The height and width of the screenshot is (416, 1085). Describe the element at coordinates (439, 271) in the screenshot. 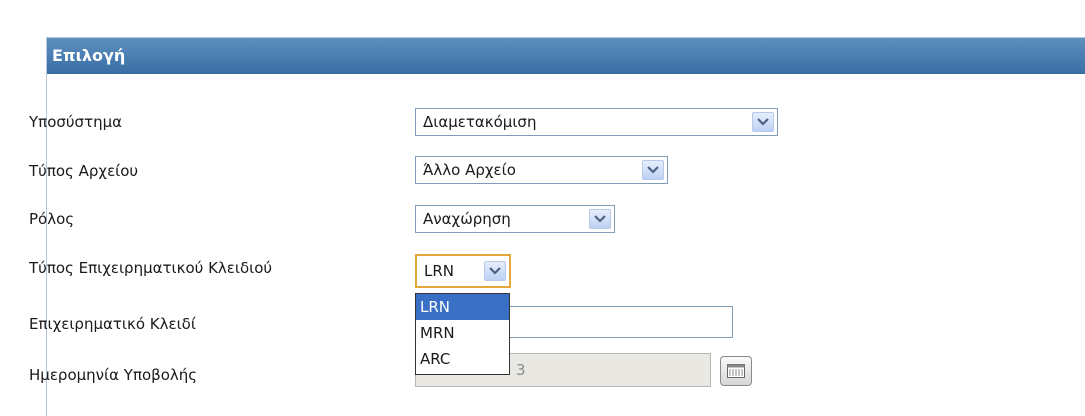

I see `business-key-type-value: LRN` at that location.